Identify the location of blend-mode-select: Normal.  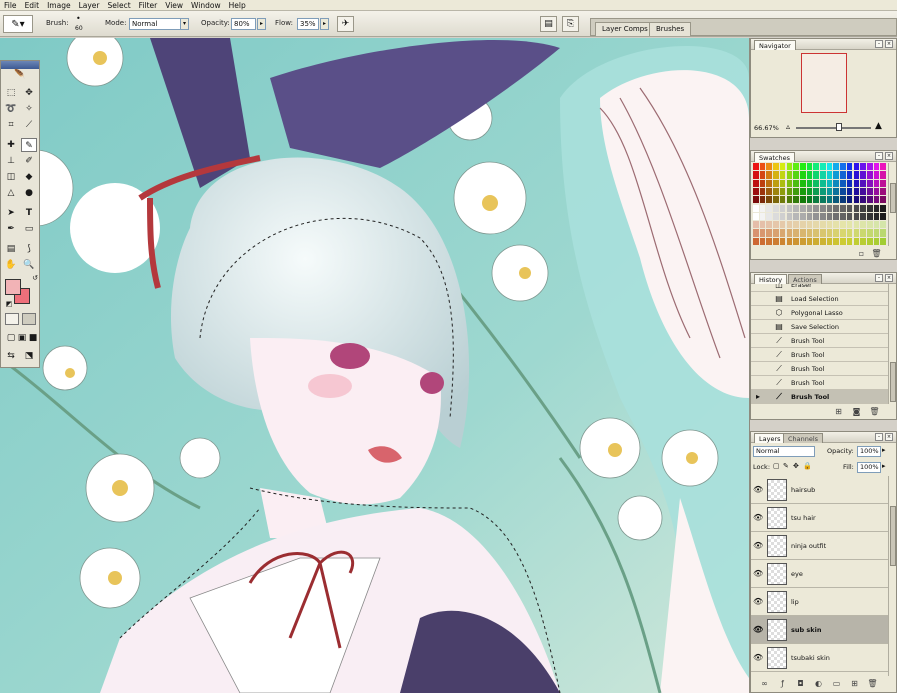
(784, 451).